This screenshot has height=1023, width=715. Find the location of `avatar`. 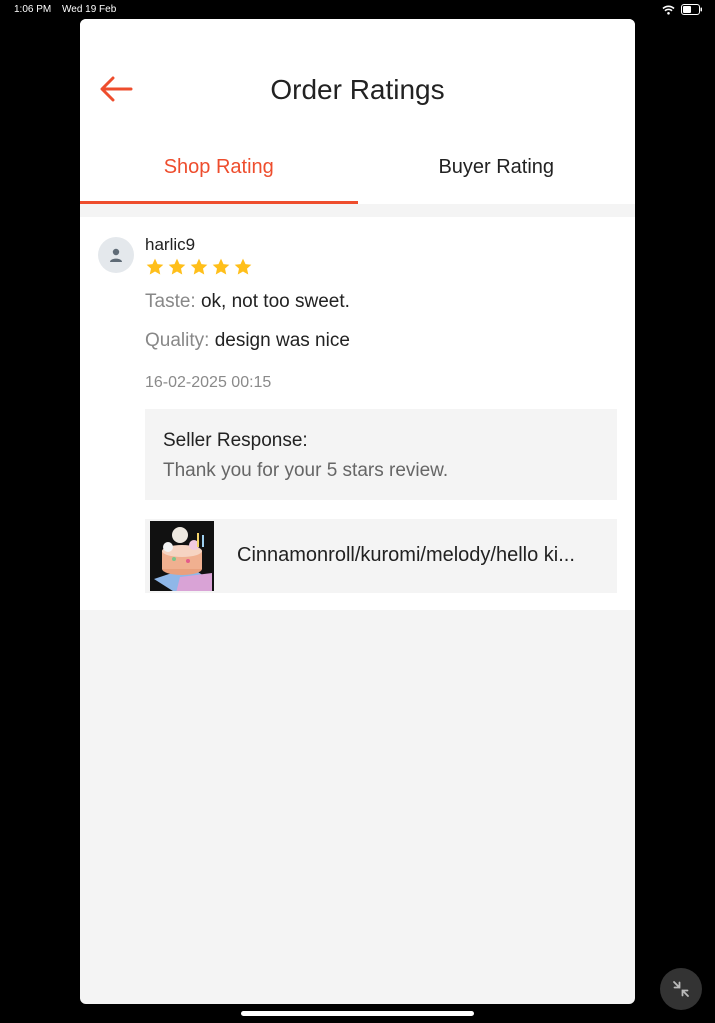

avatar is located at coordinates (116, 255).